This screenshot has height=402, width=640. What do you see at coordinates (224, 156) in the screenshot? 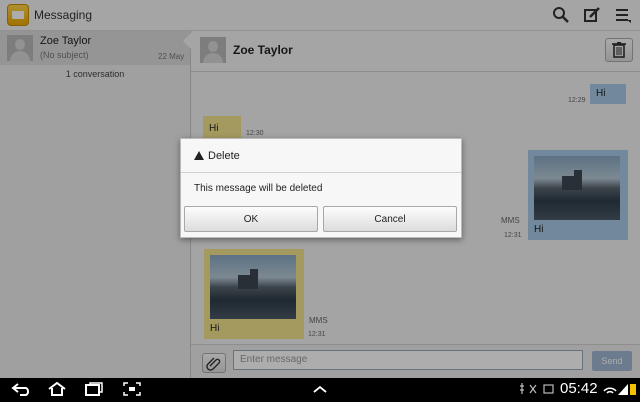
I see `dialog-title-text: Delete` at bounding box center [224, 156].